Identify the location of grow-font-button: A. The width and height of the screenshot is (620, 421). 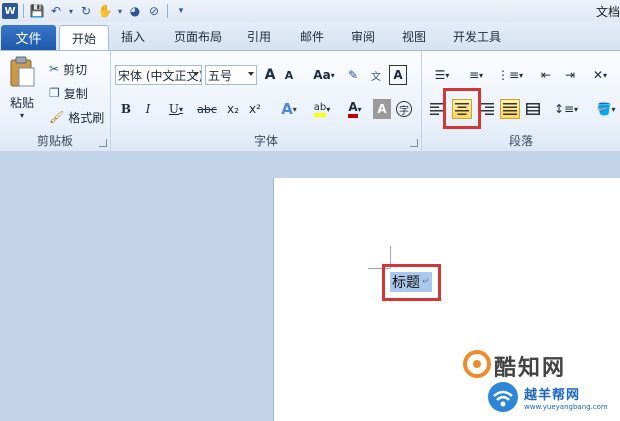
(270, 75).